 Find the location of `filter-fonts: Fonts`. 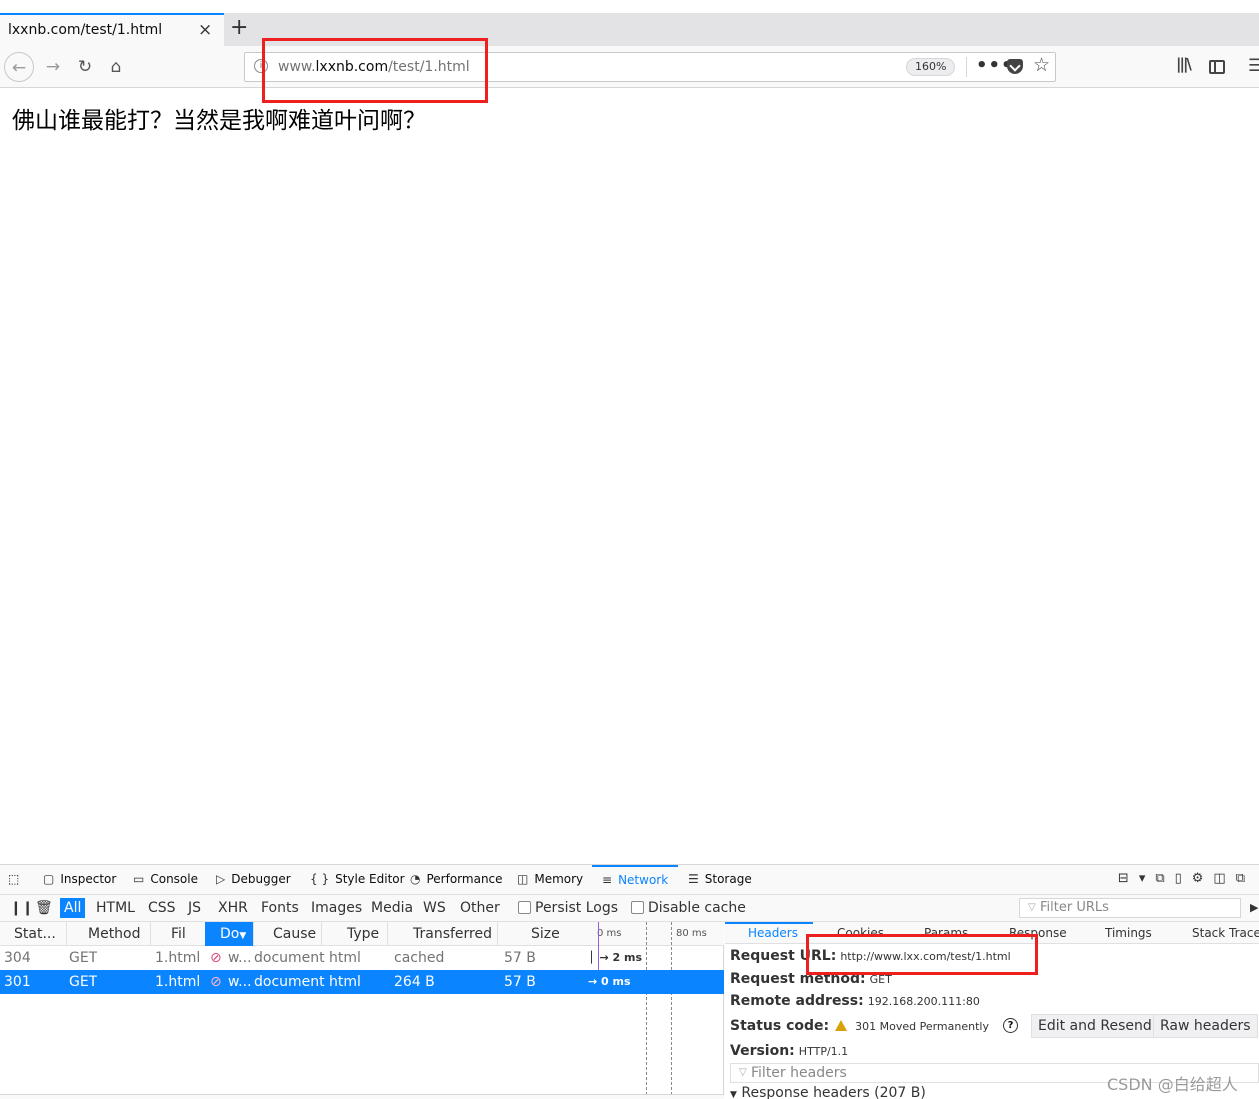

filter-fonts: Fonts is located at coordinates (280, 908).